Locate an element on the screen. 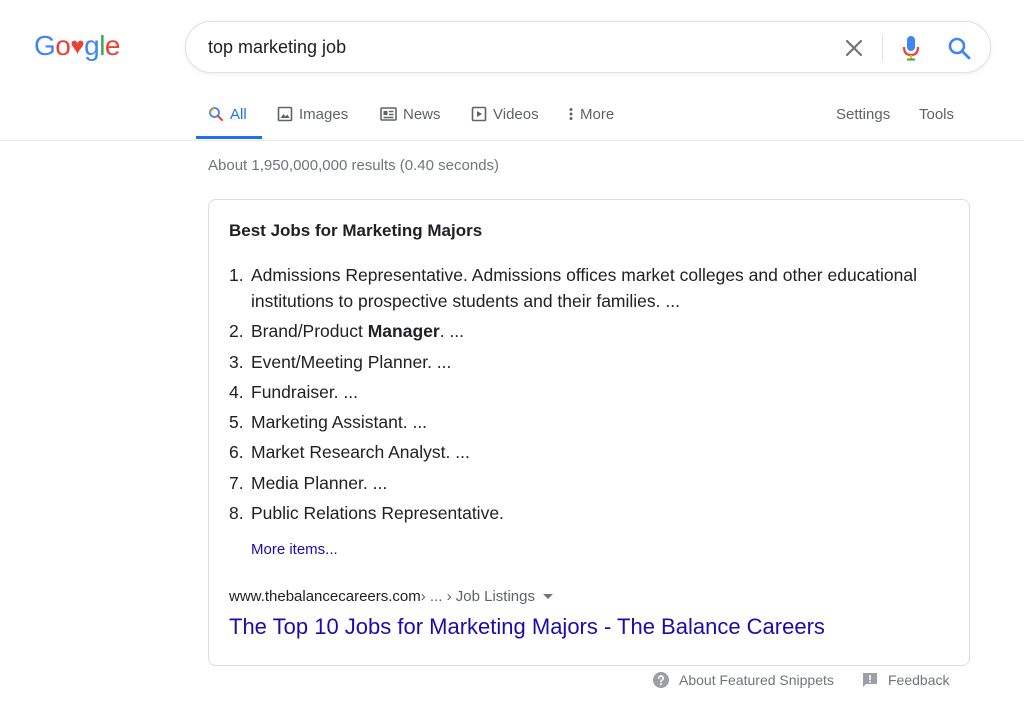  feedback-icon is located at coordinates (870, 680).